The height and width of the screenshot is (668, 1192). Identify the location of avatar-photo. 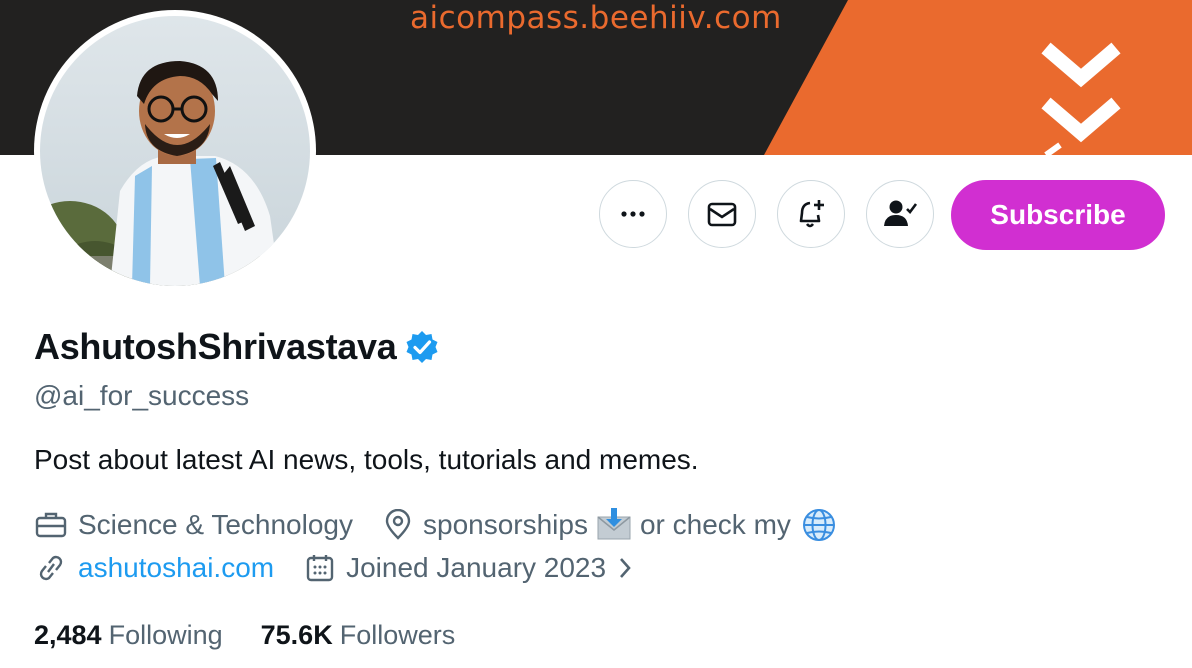
(175, 151).